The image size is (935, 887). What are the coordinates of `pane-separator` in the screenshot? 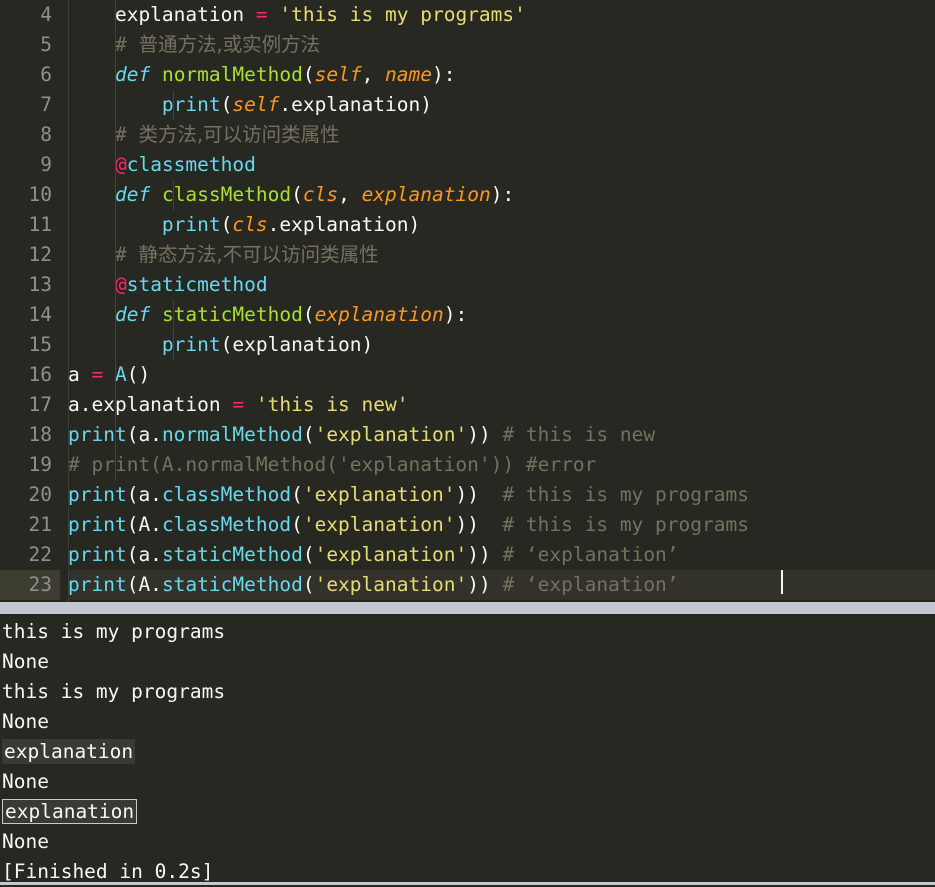 It's located at (467, 608).